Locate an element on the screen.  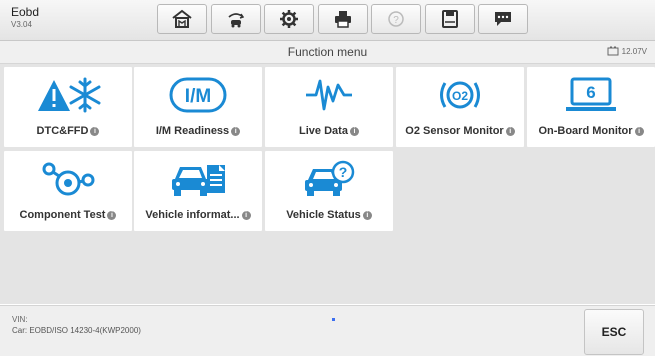
function-tile-component-test: Component Test i is located at coordinates (68, 191).